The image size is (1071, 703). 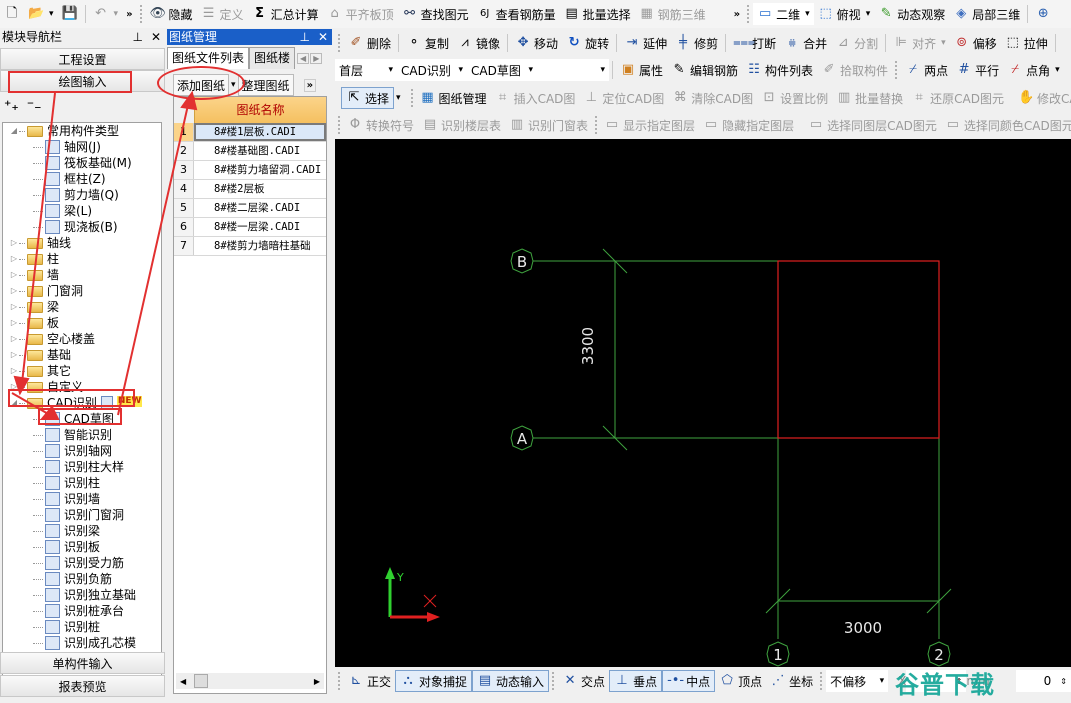 What do you see at coordinates (41, 14) in the screenshot?
I see `open-button: 📂 ▾` at bounding box center [41, 14].